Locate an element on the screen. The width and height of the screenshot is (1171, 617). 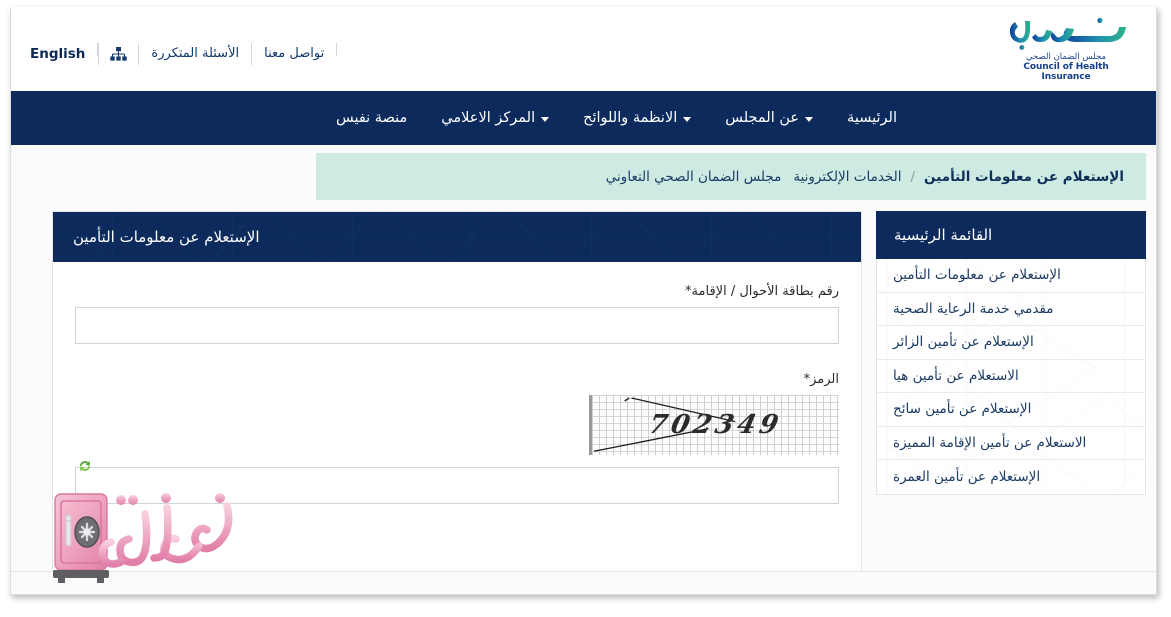
sidebar-item-insurance-info: الإستعلام عن معلومات التأمين is located at coordinates (1011, 276).